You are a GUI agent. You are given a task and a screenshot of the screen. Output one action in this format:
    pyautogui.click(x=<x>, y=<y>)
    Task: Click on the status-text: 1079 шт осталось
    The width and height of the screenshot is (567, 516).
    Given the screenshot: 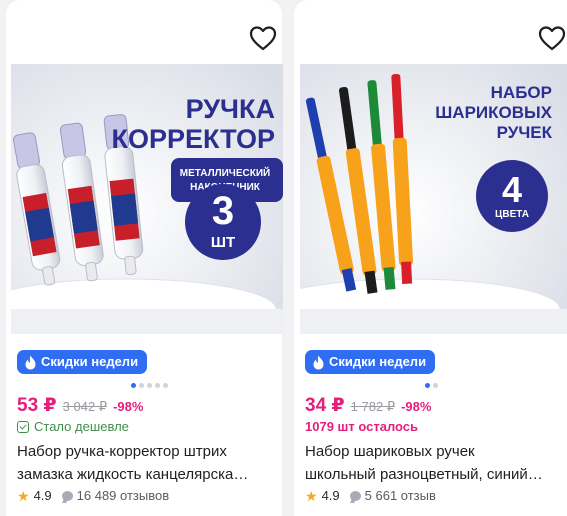 What is the action you would take?
    pyautogui.click(x=362, y=426)
    